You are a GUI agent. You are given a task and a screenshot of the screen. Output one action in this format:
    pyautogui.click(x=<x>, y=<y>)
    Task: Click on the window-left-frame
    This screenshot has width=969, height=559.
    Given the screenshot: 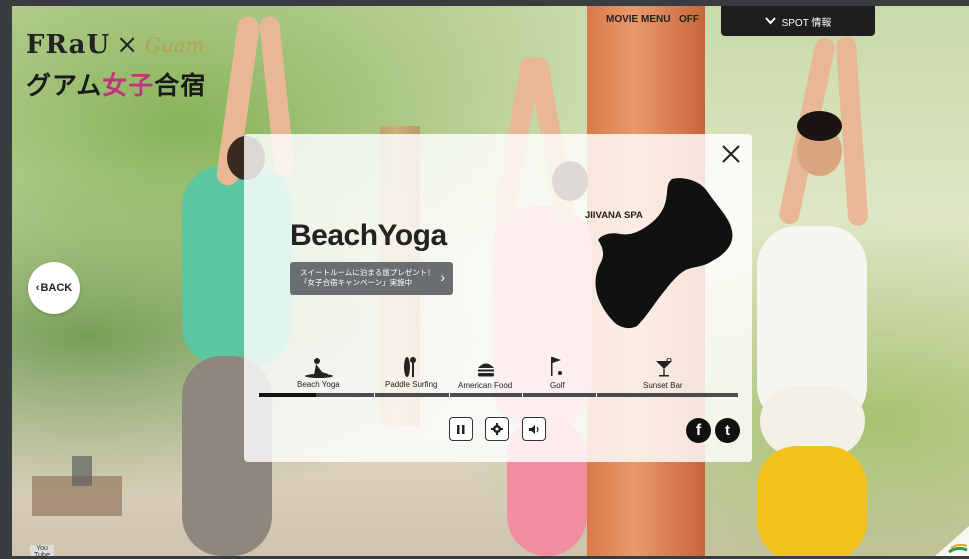 What is the action you would take?
    pyautogui.click(x=6, y=278)
    